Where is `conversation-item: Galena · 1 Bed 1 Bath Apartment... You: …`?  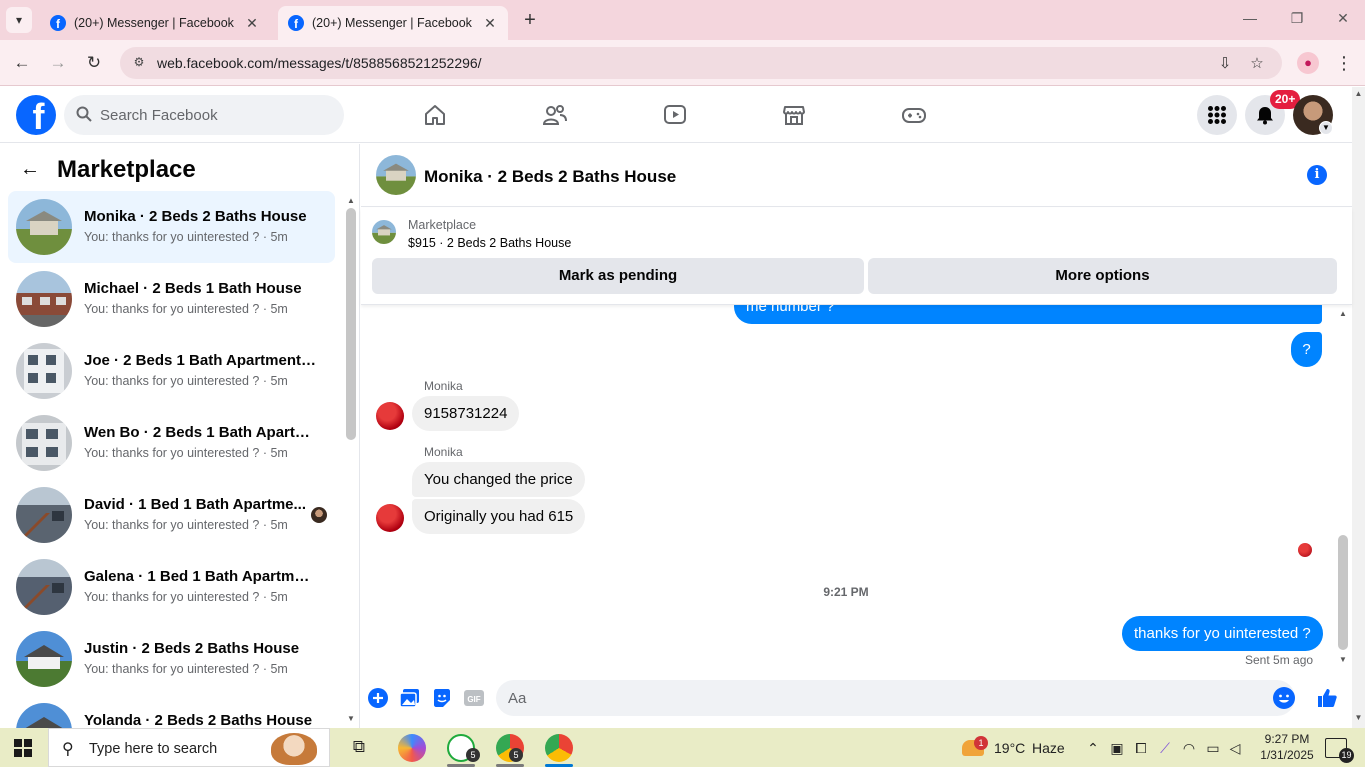
conversation-item: Galena · 1 Bed 1 Bath Apartment... You: … is located at coordinates (171, 587).